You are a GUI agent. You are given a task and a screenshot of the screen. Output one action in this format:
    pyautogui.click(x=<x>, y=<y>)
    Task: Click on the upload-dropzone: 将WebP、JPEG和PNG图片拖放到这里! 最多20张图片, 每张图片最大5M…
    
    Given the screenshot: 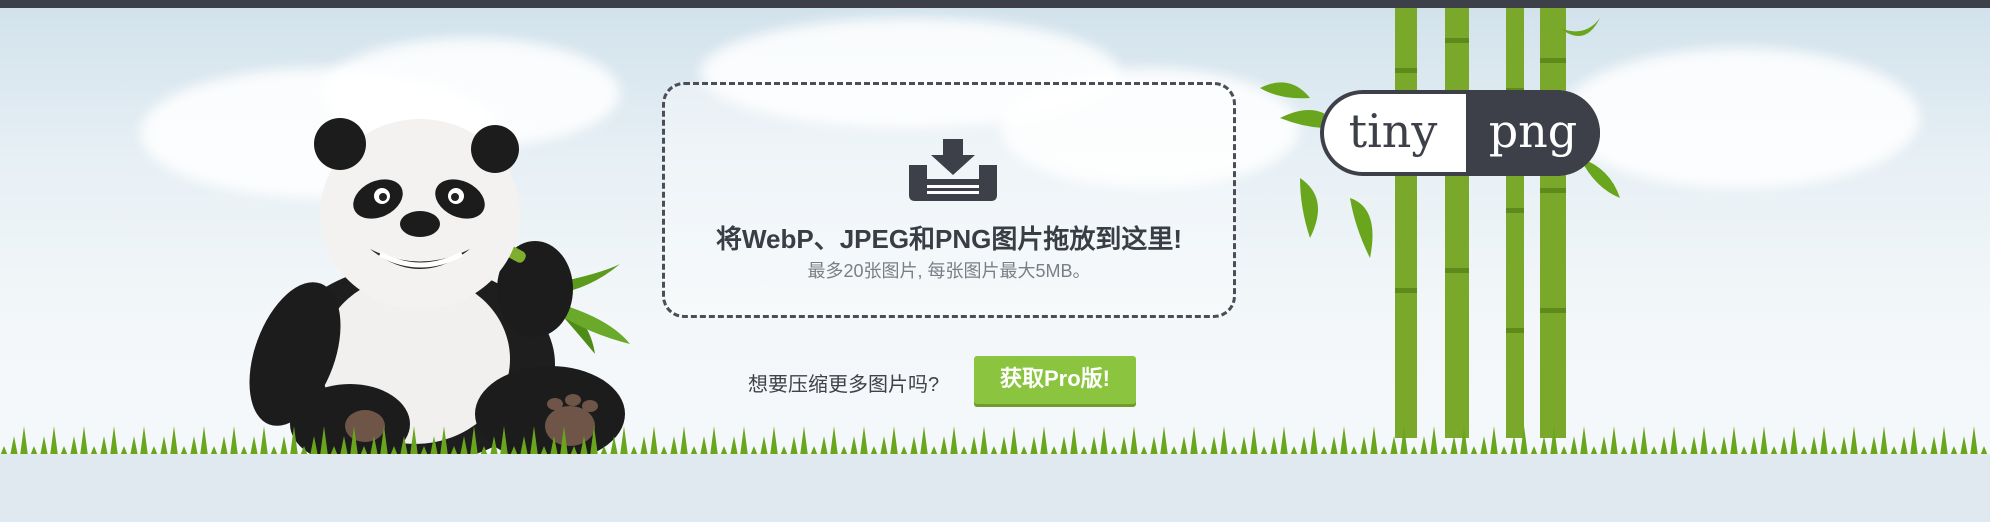 What is the action you would take?
    pyautogui.click(x=949, y=200)
    